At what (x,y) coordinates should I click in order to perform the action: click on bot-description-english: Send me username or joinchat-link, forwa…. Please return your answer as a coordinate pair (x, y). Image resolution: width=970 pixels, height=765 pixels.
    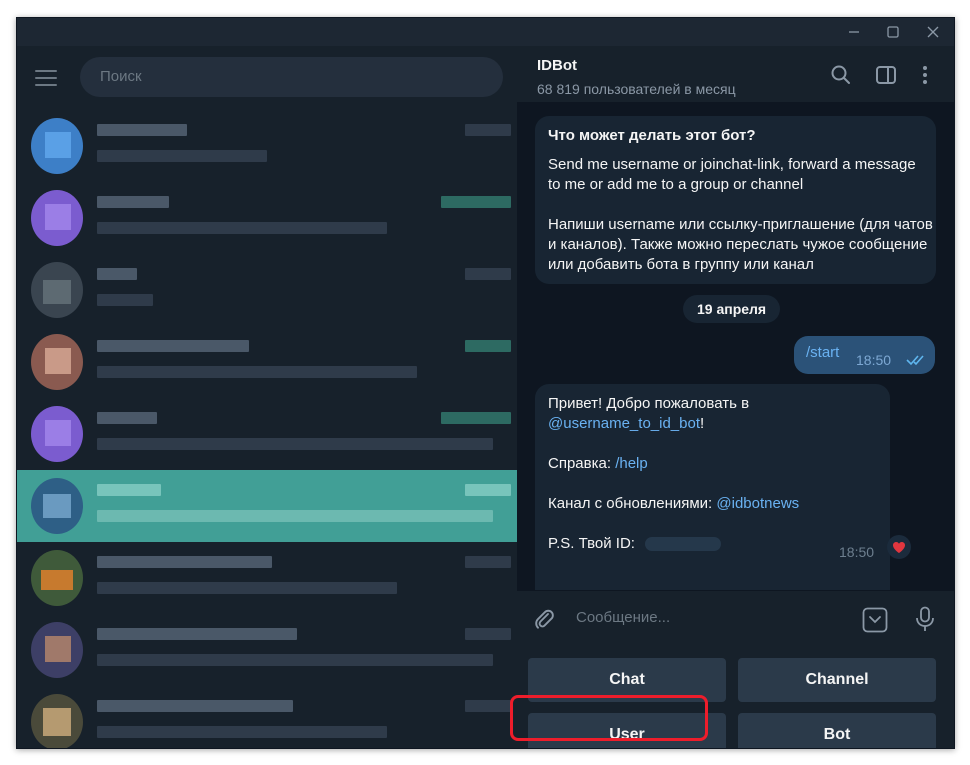
    Looking at the image, I should click on (732, 174).